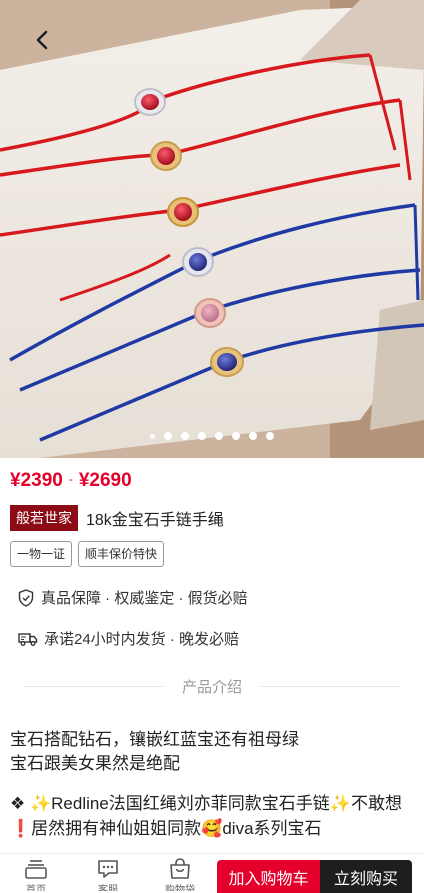  What do you see at coordinates (180, 888) in the screenshot?
I see `nav-label: 购物袋` at bounding box center [180, 888].